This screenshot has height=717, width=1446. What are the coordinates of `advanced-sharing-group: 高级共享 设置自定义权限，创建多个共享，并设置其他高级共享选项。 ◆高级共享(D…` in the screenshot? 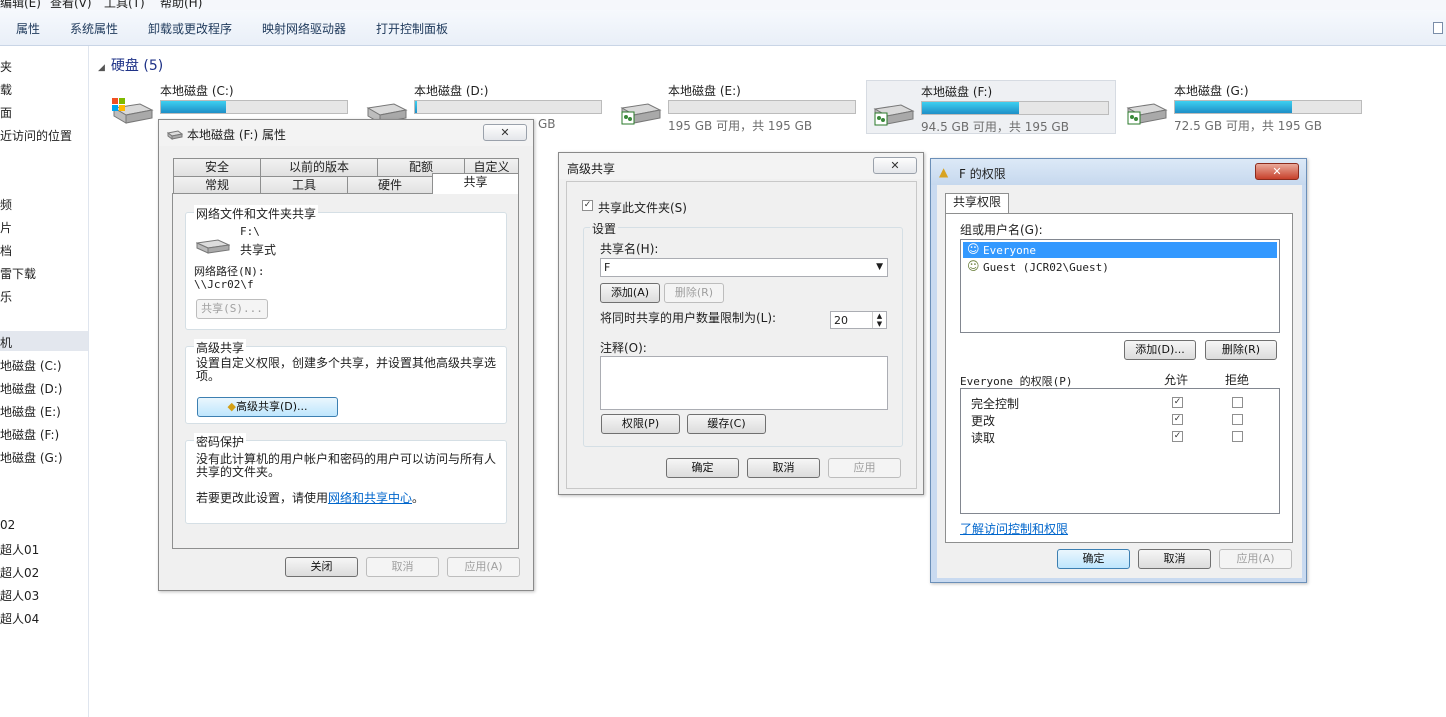 It's located at (346, 381).